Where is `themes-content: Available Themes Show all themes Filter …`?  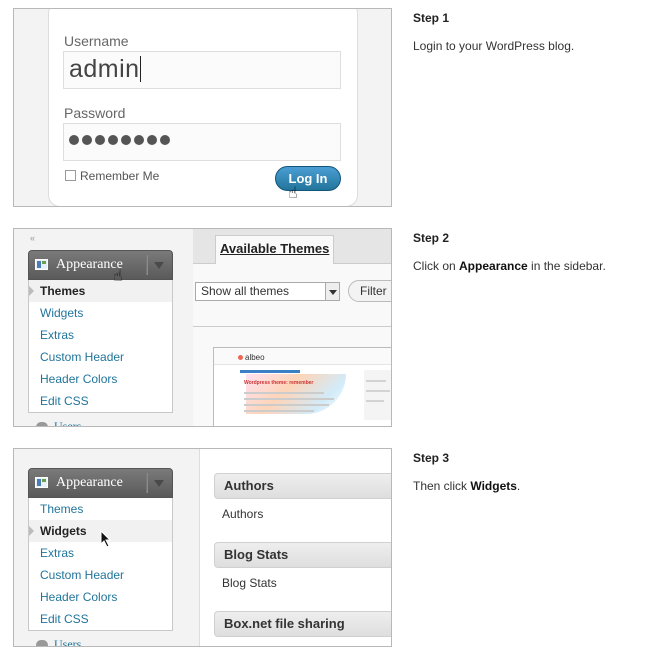
themes-content: Available Themes Show all themes Filter … is located at coordinates (292, 327).